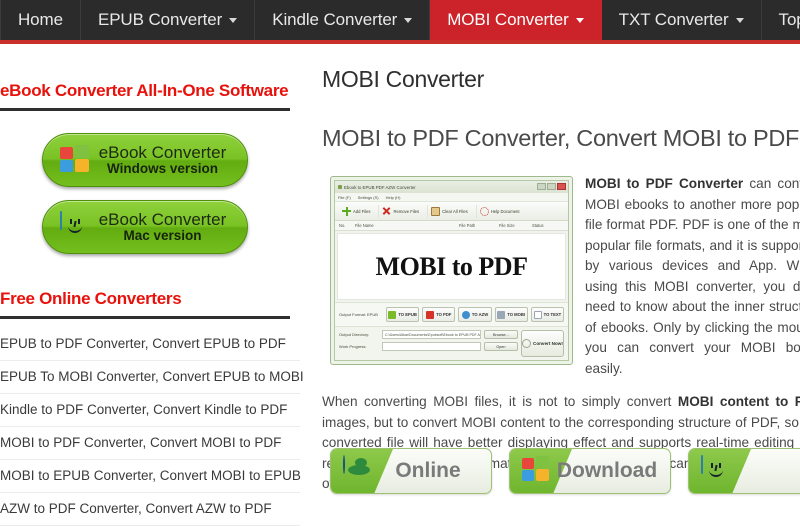  Describe the element at coordinates (340, 187) in the screenshot. I see `app-icon` at that location.